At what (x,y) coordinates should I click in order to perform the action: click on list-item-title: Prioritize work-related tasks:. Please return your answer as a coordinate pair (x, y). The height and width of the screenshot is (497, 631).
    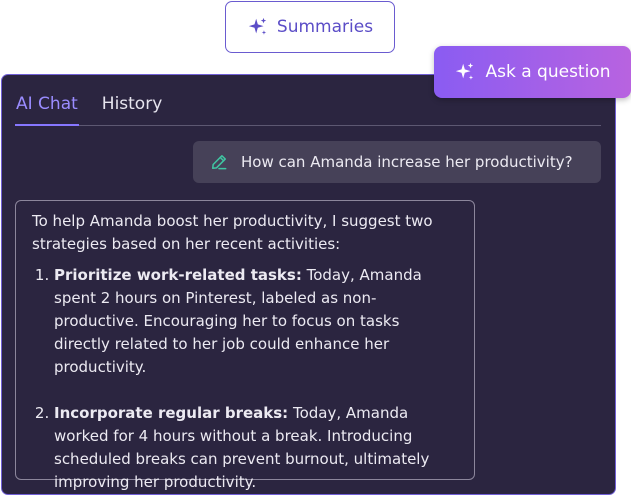
    Looking at the image, I should click on (178, 275).